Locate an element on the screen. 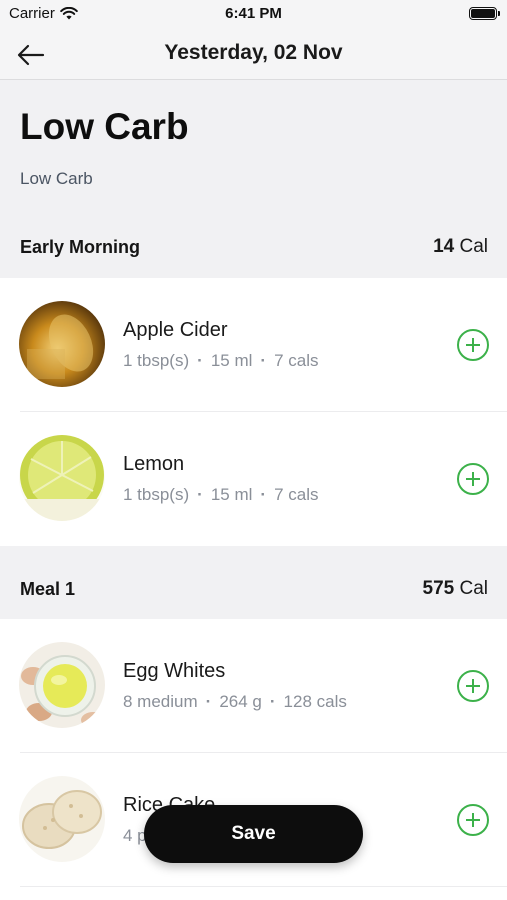 This screenshot has width=507, height=900. apple-cider-photo is located at coordinates (62, 344).